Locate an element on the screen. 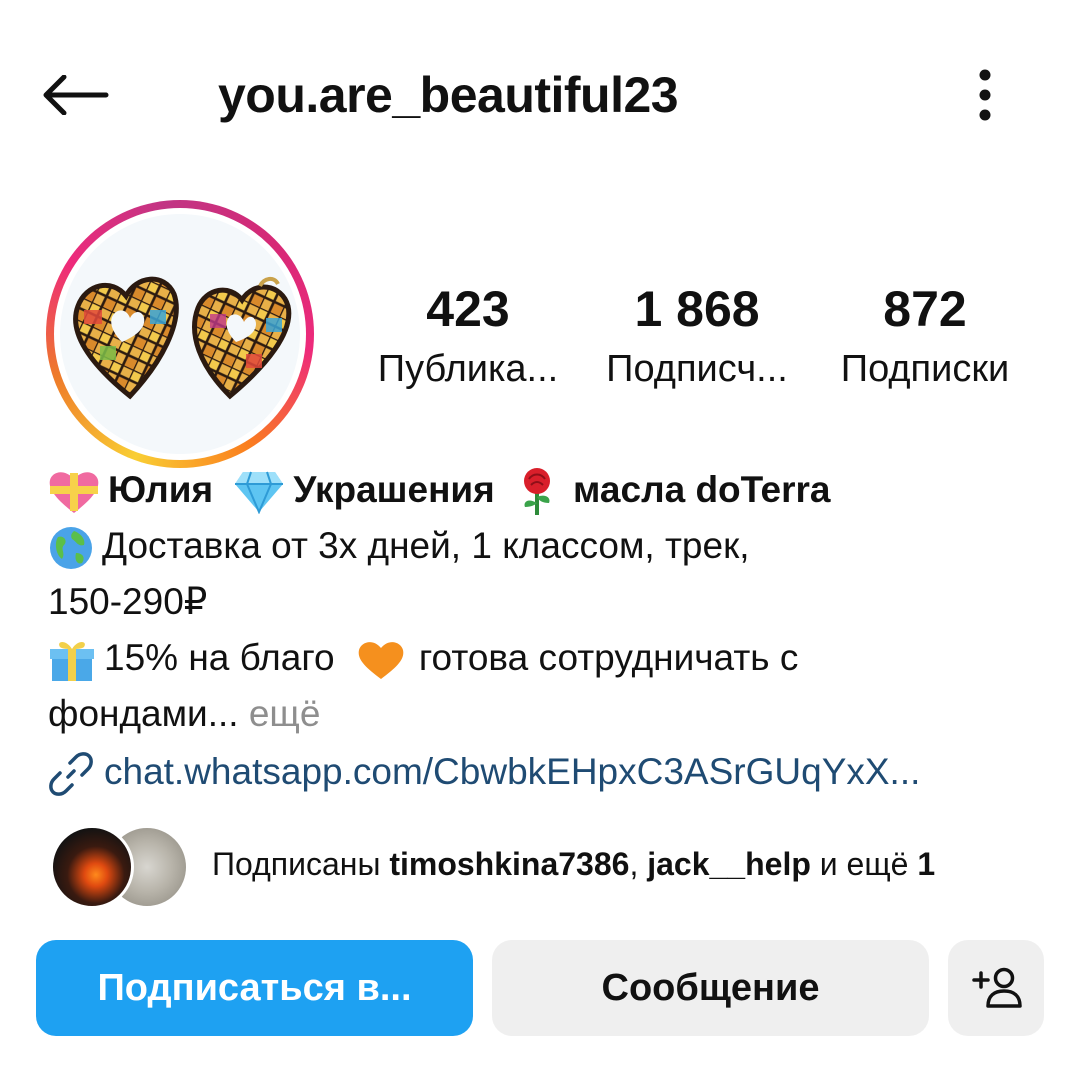 The image size is (1080, 1080). bio-price-line: 150-290₽ is located at coordinates (128, 601).